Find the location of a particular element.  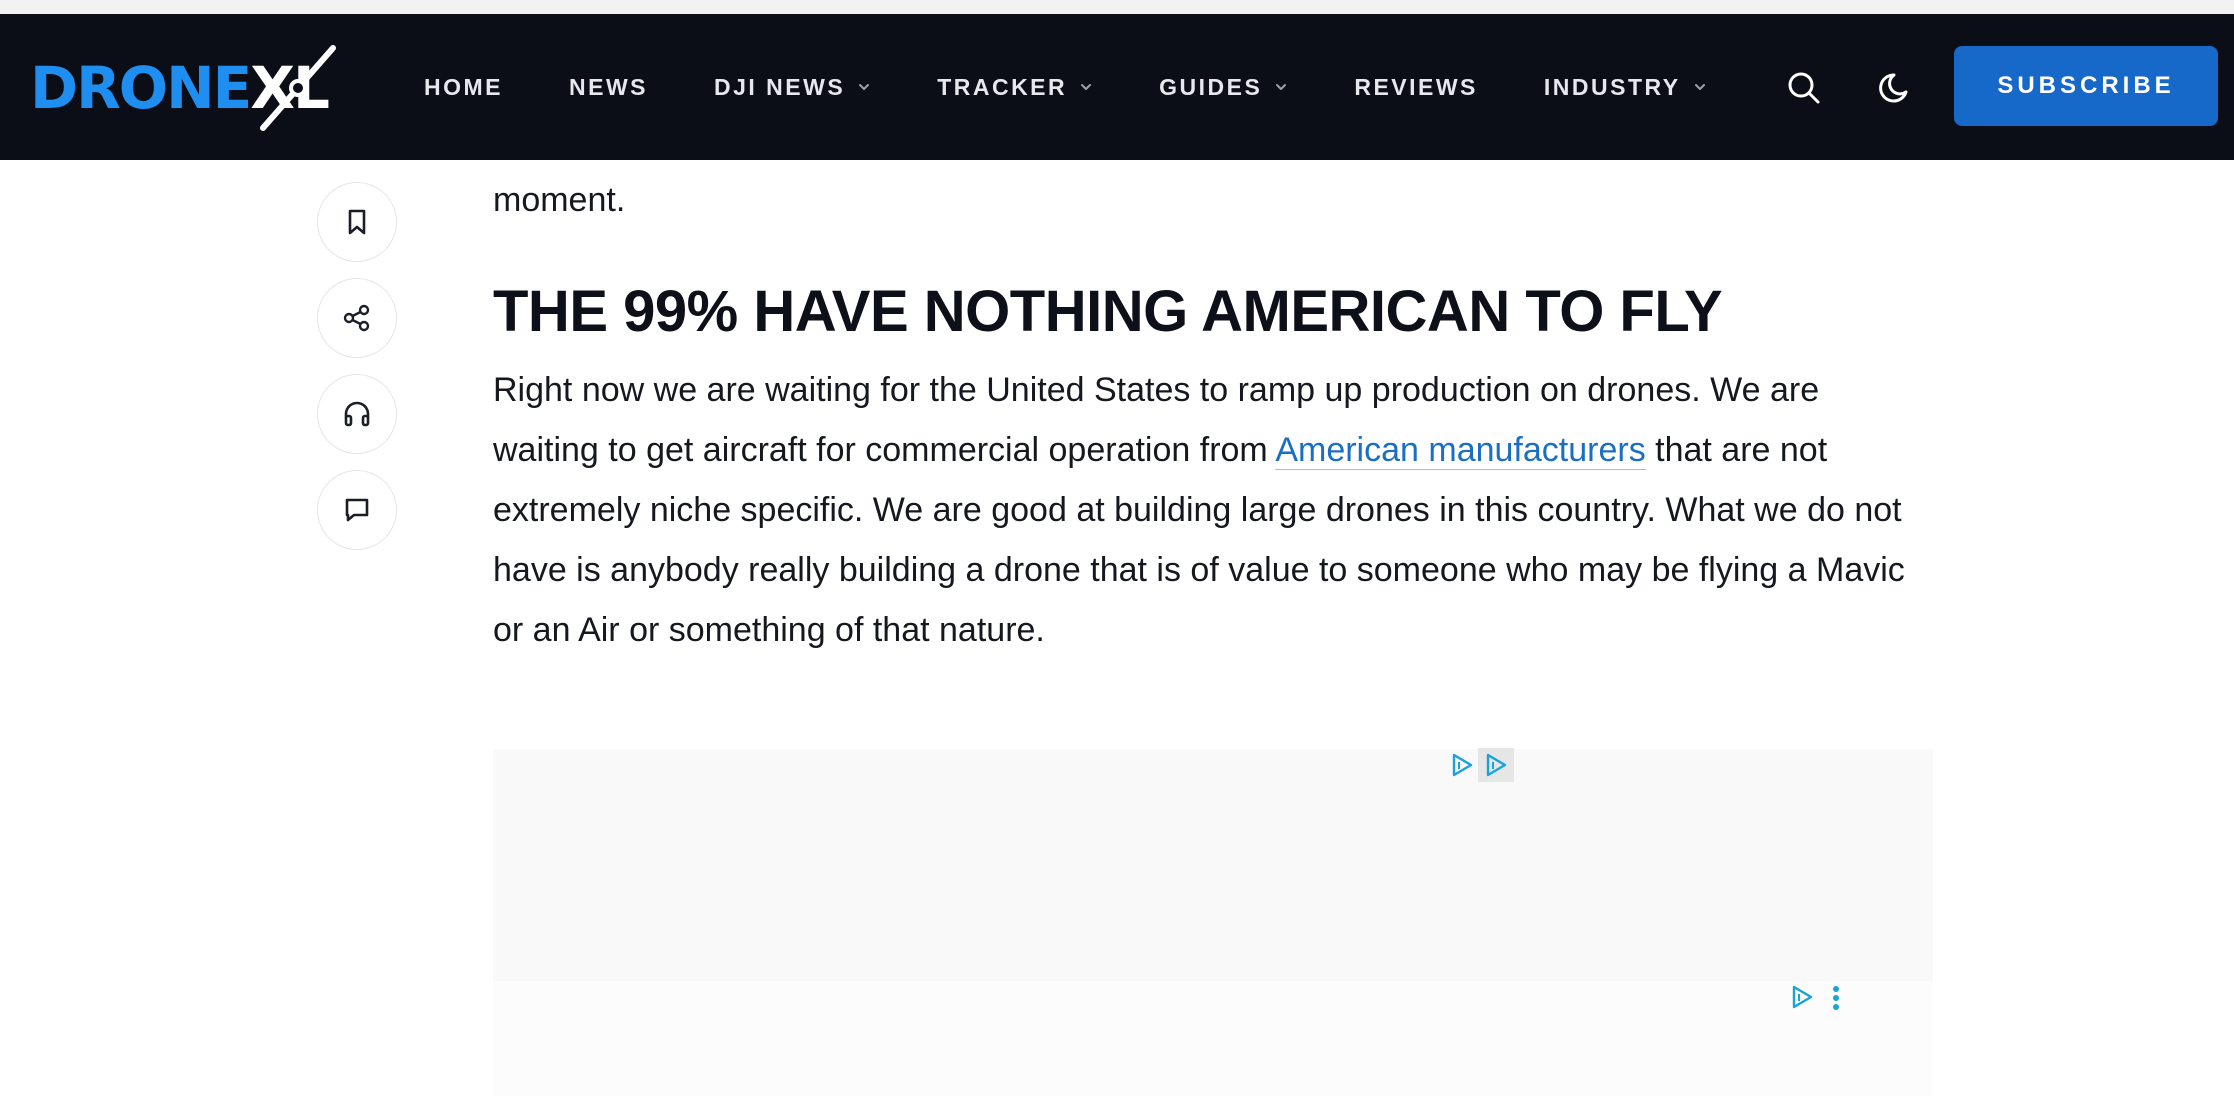

ad-container is located at coordinates (1213, 865).